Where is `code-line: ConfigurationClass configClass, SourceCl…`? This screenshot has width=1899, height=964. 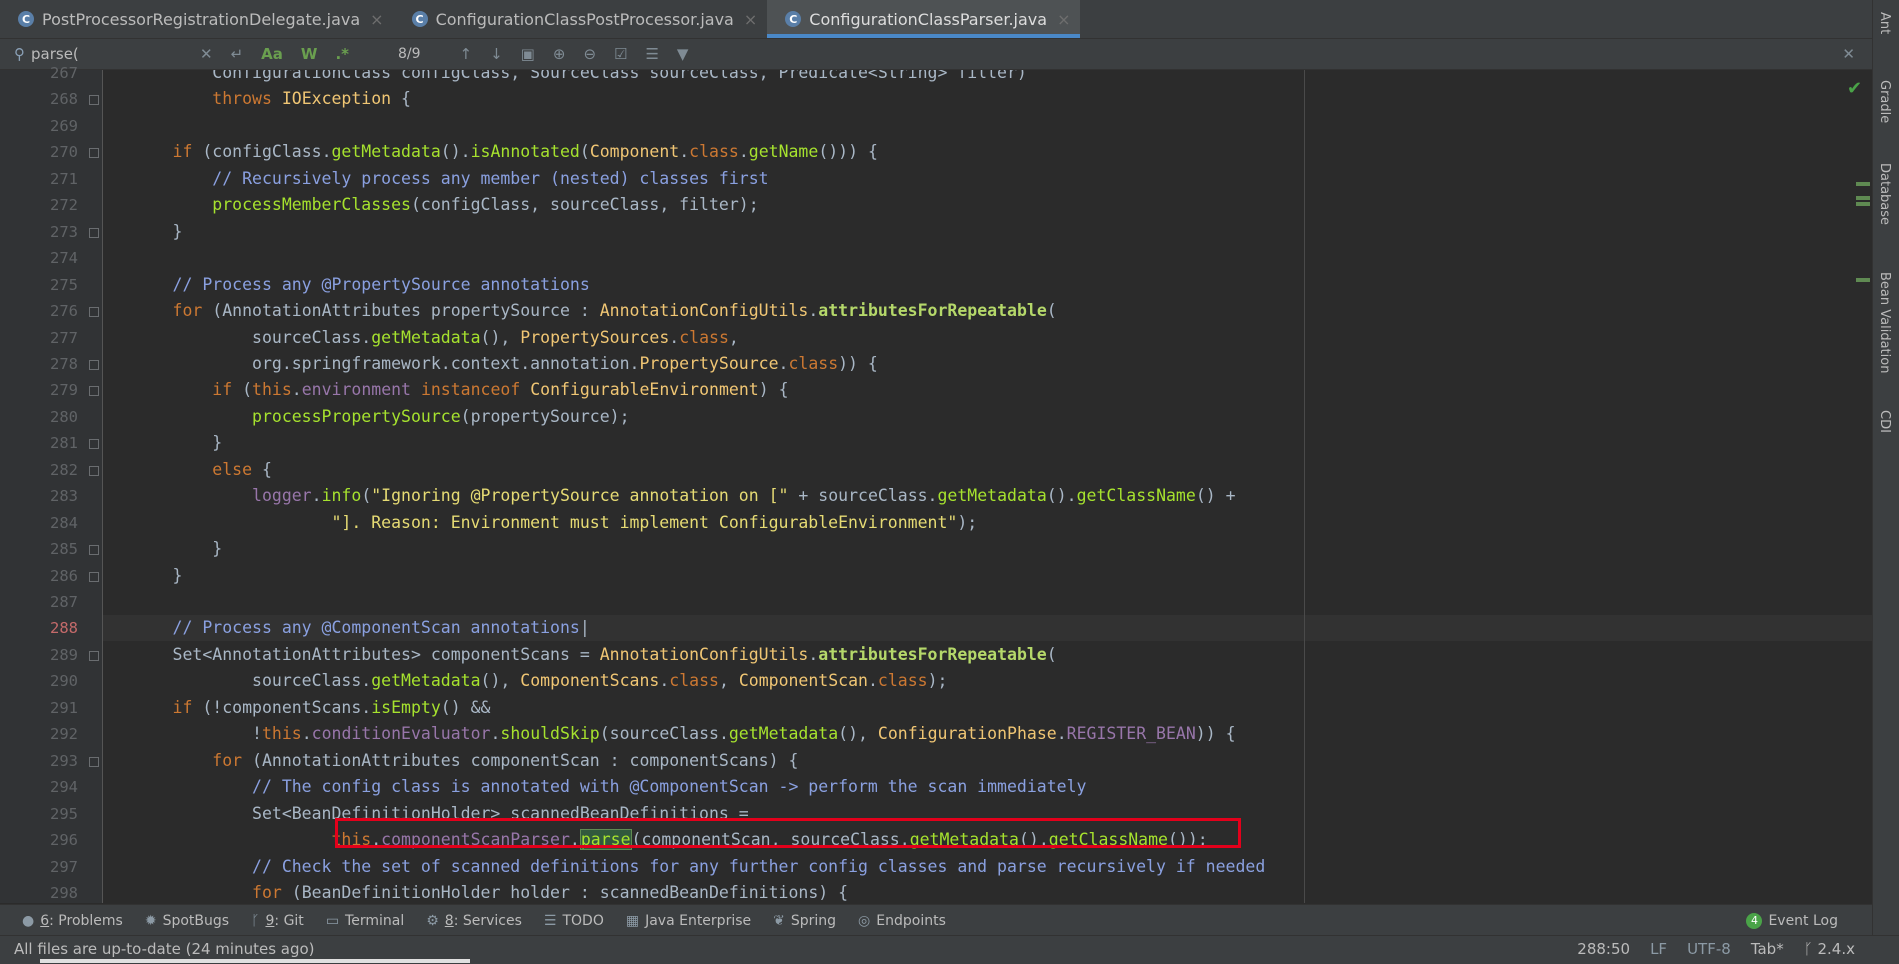
code-line: ConfigurationClass configClass, SourceCl… is located at coordinates (987, 78).